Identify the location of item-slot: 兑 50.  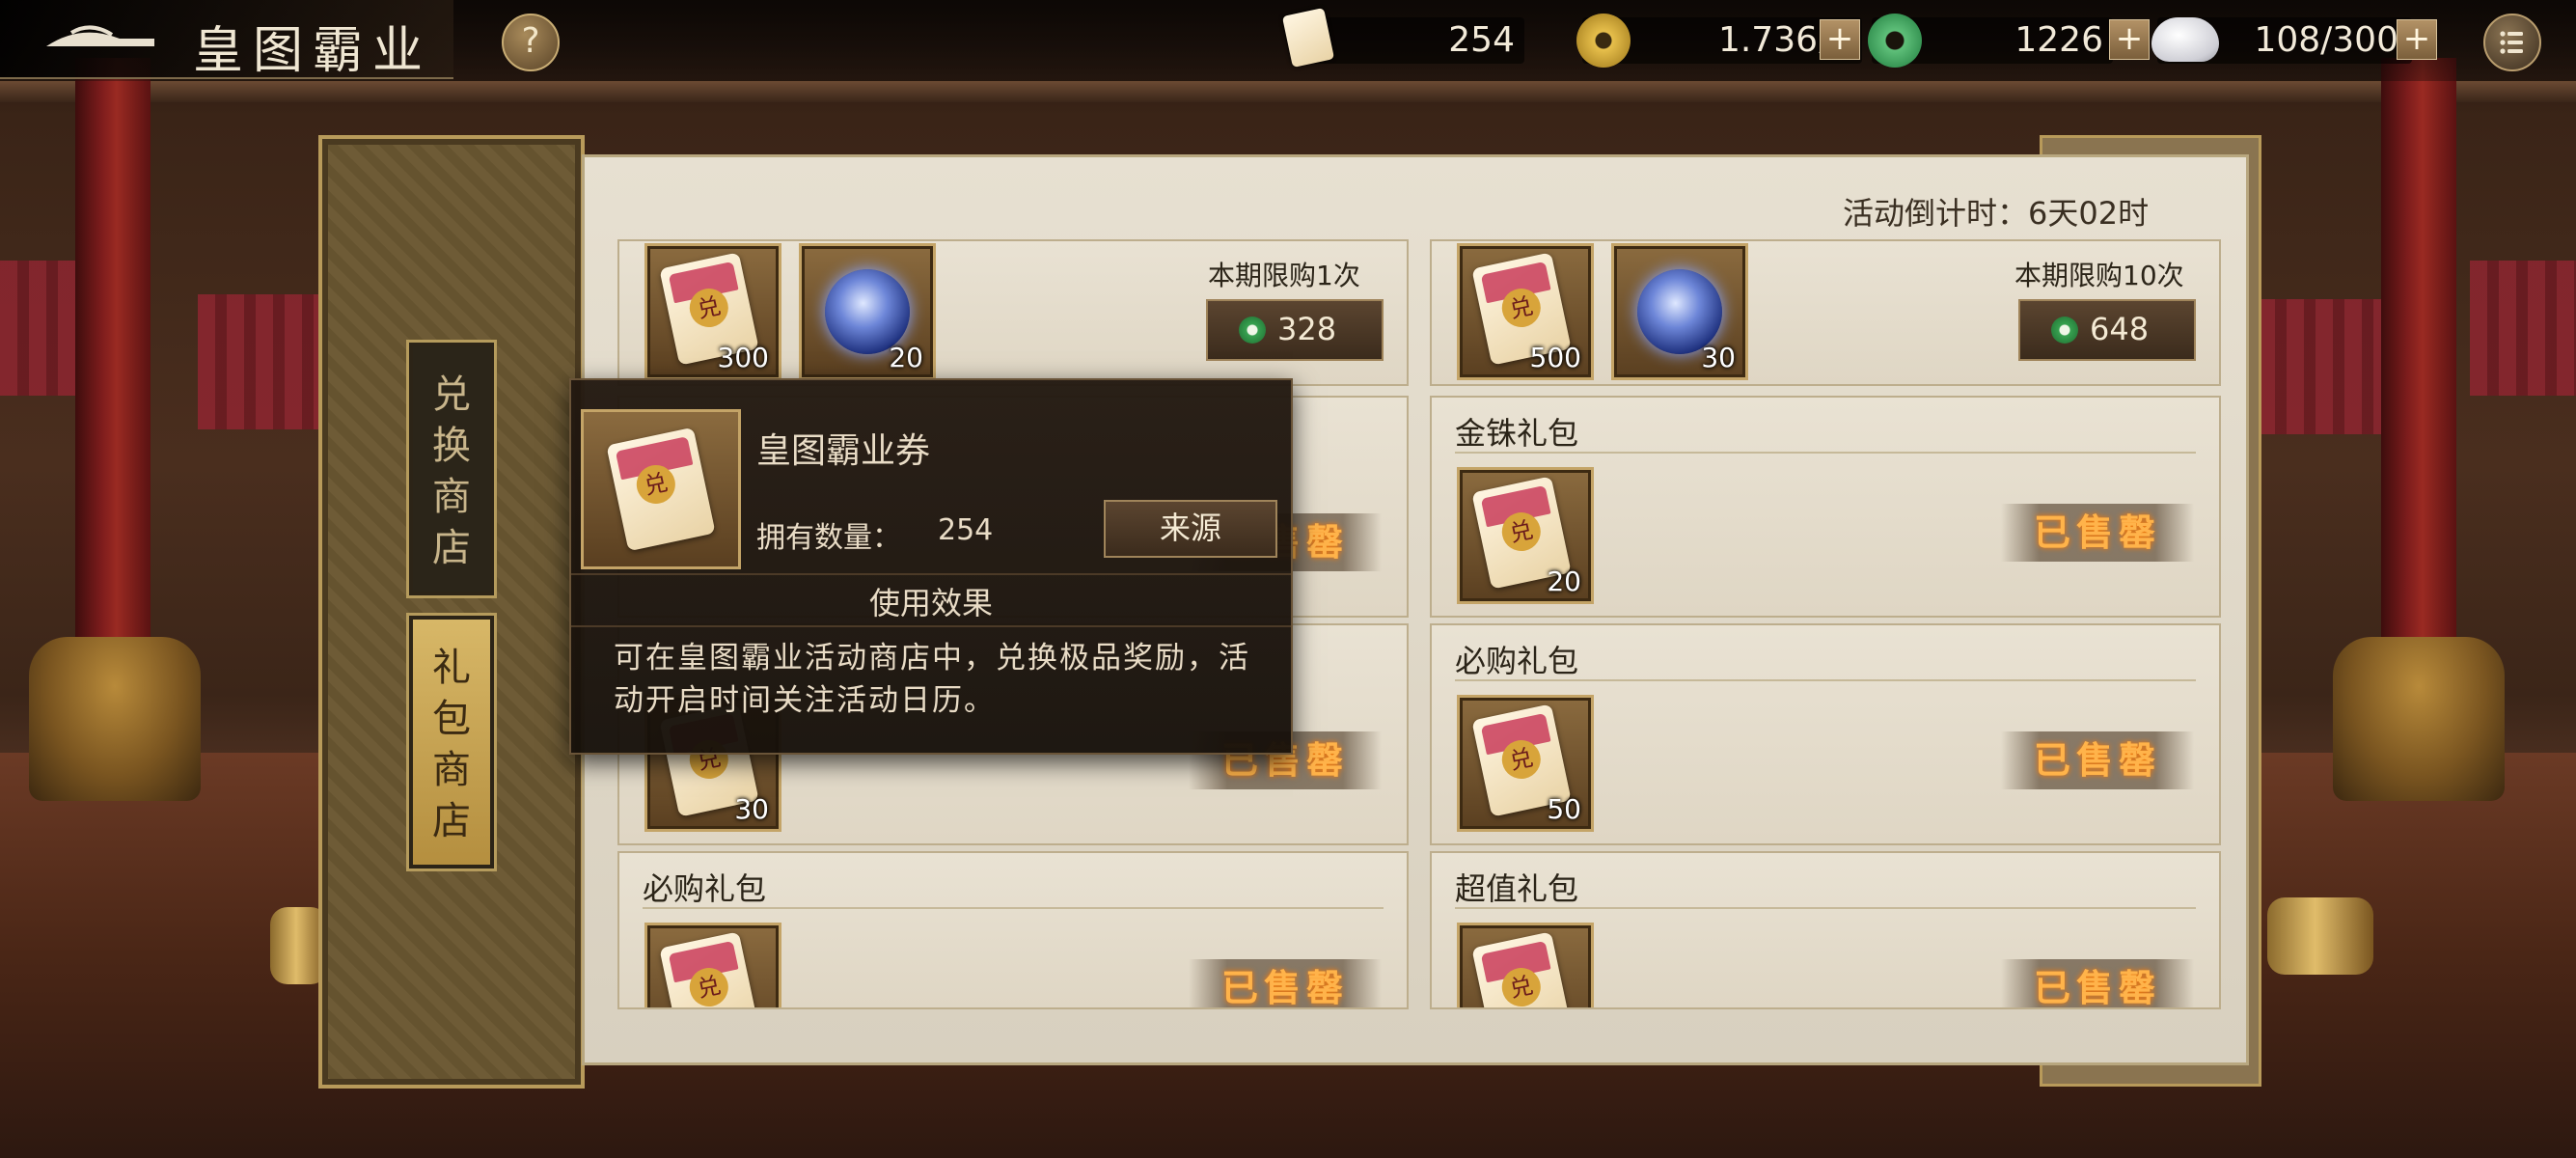
(1526, 763).